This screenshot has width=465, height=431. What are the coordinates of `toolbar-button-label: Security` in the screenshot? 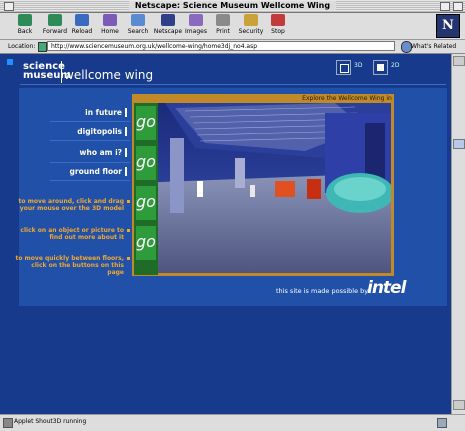 It's located at (251, 31).